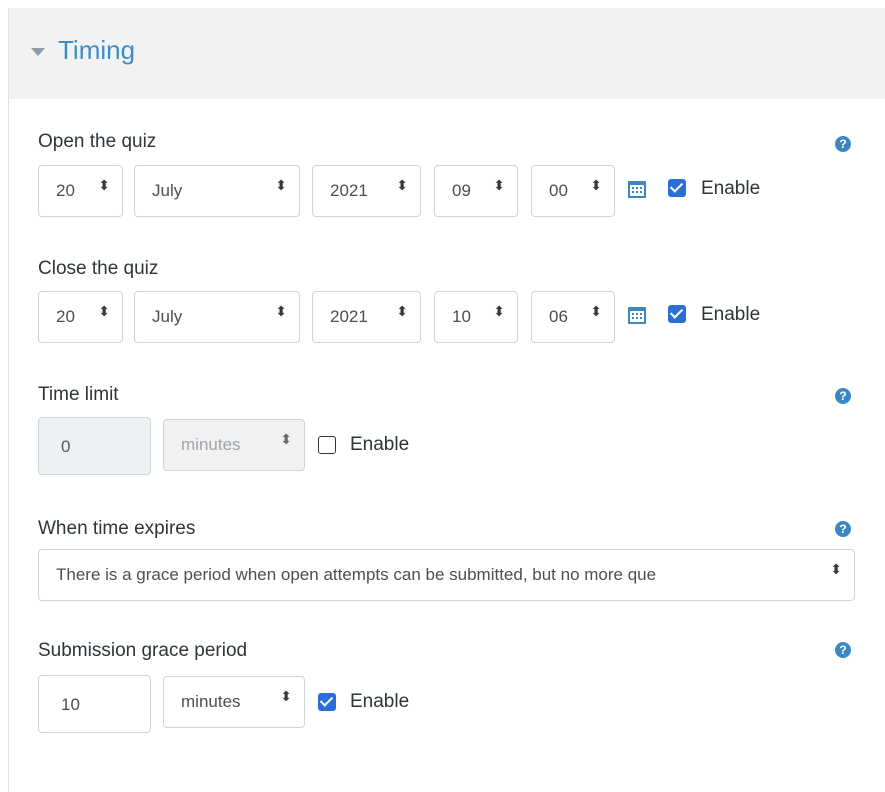  Describe the element at coordinates (117, 528) in the screenshot. I see `when-expires-label: When time expires` at that location.